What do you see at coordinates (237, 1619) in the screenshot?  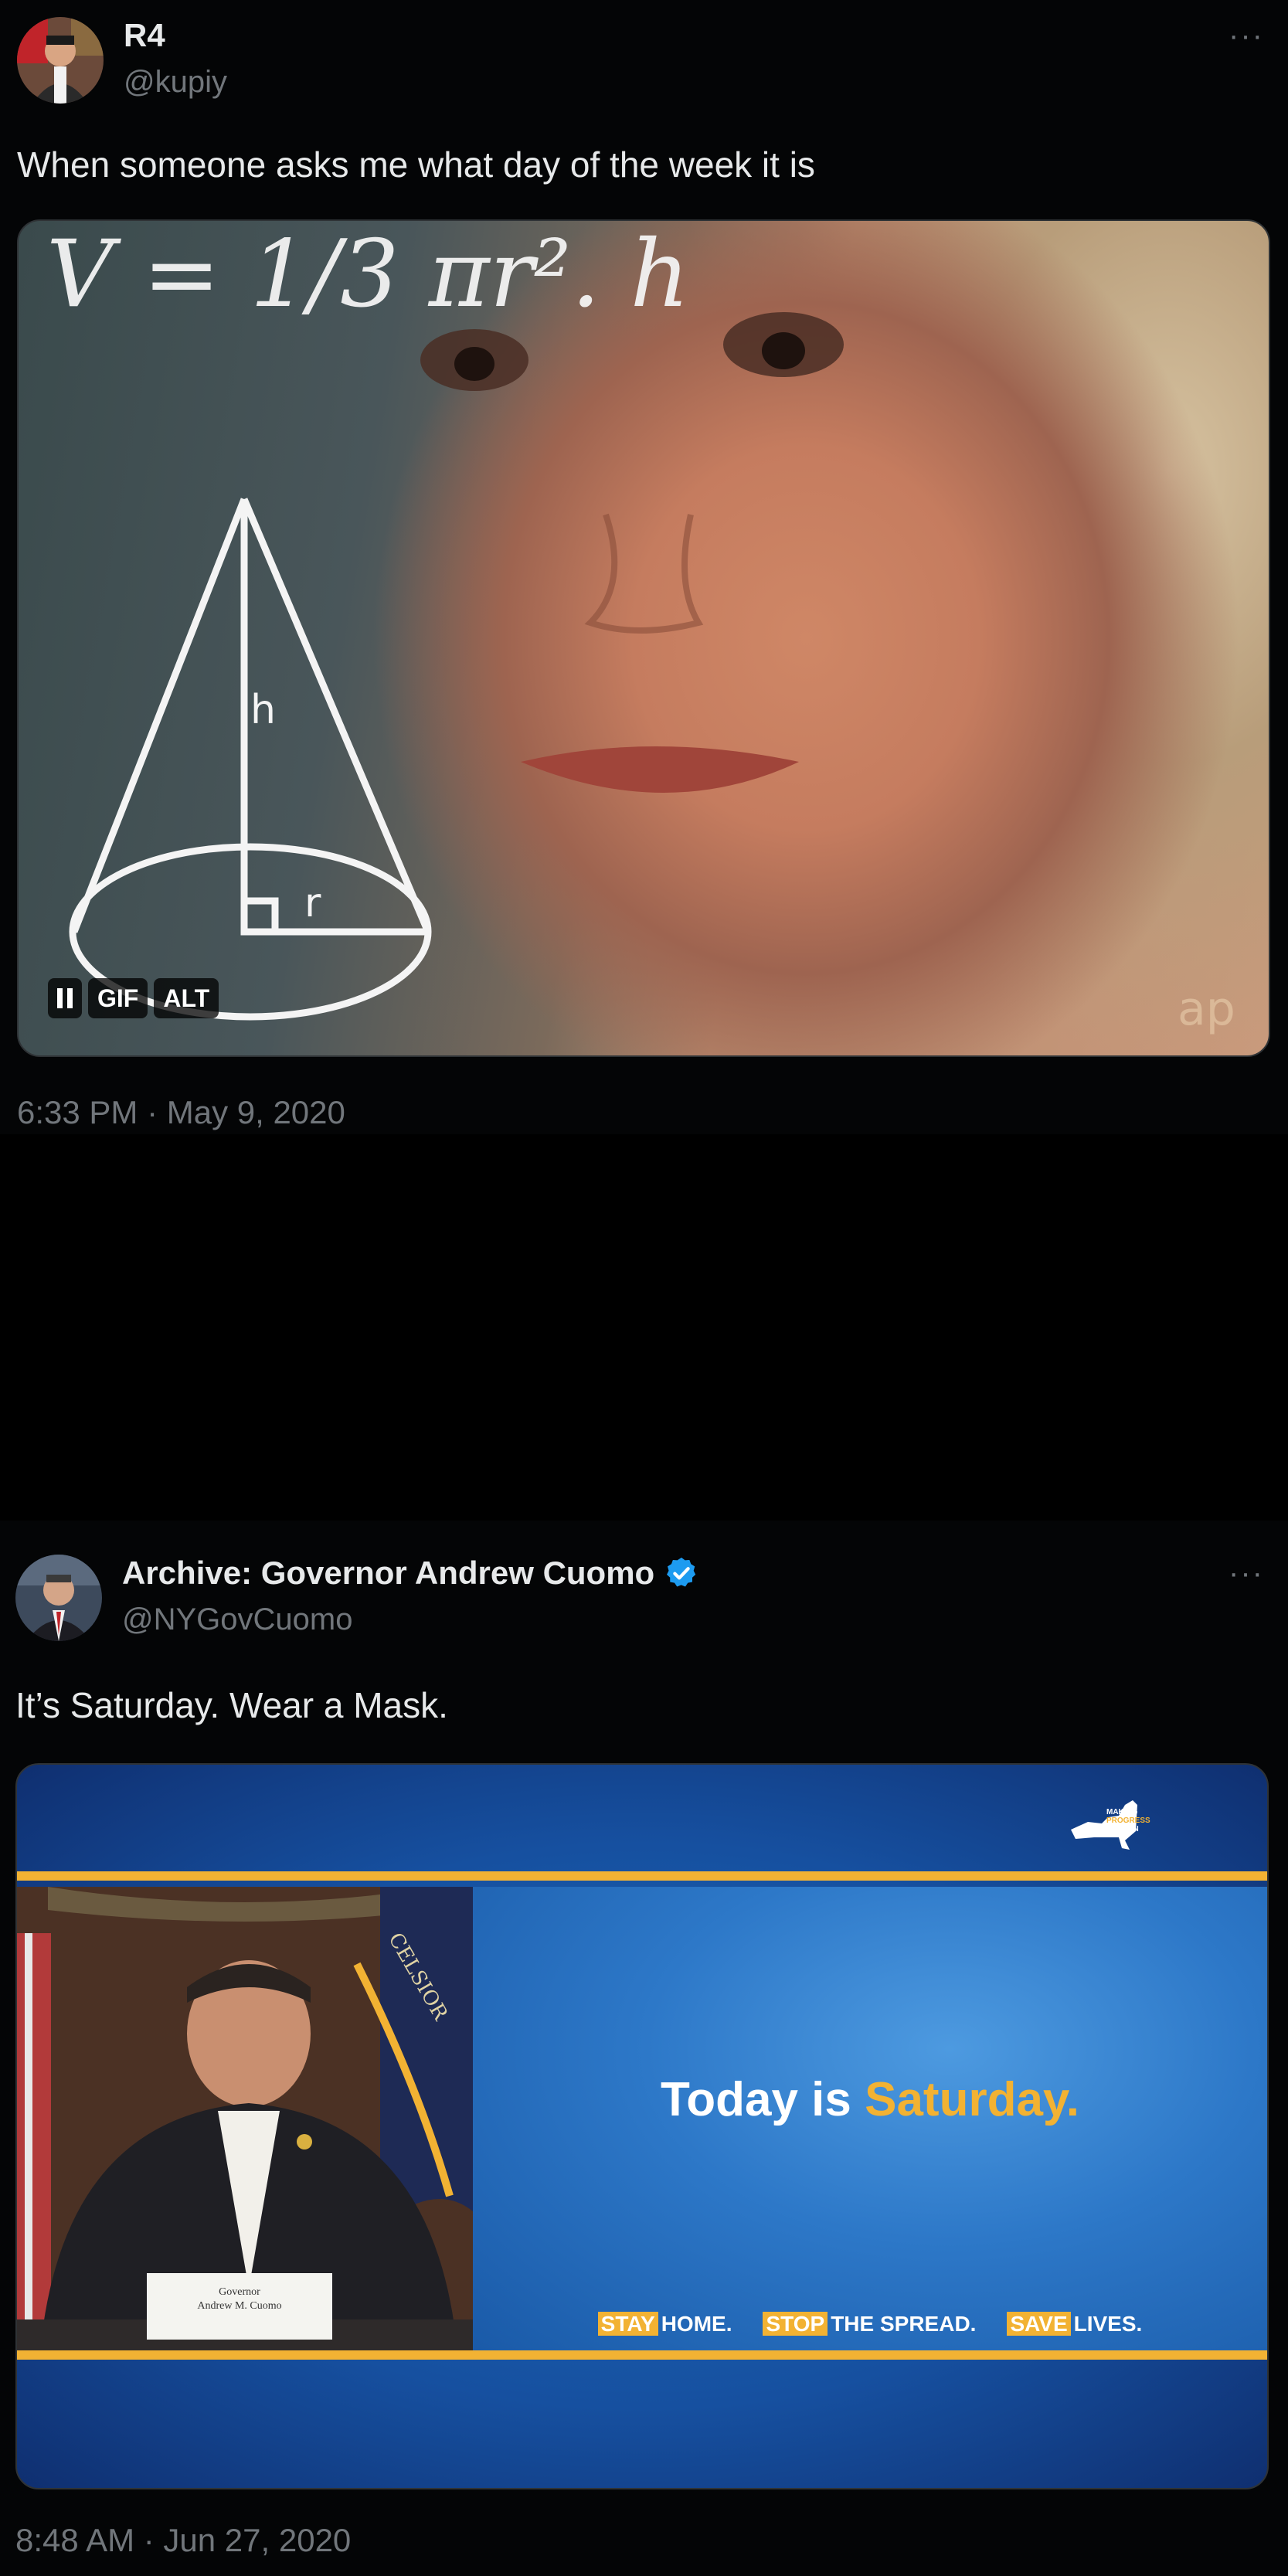 I see `author-handle: @NYGovCuomo` at bounding box center [237, 1619].